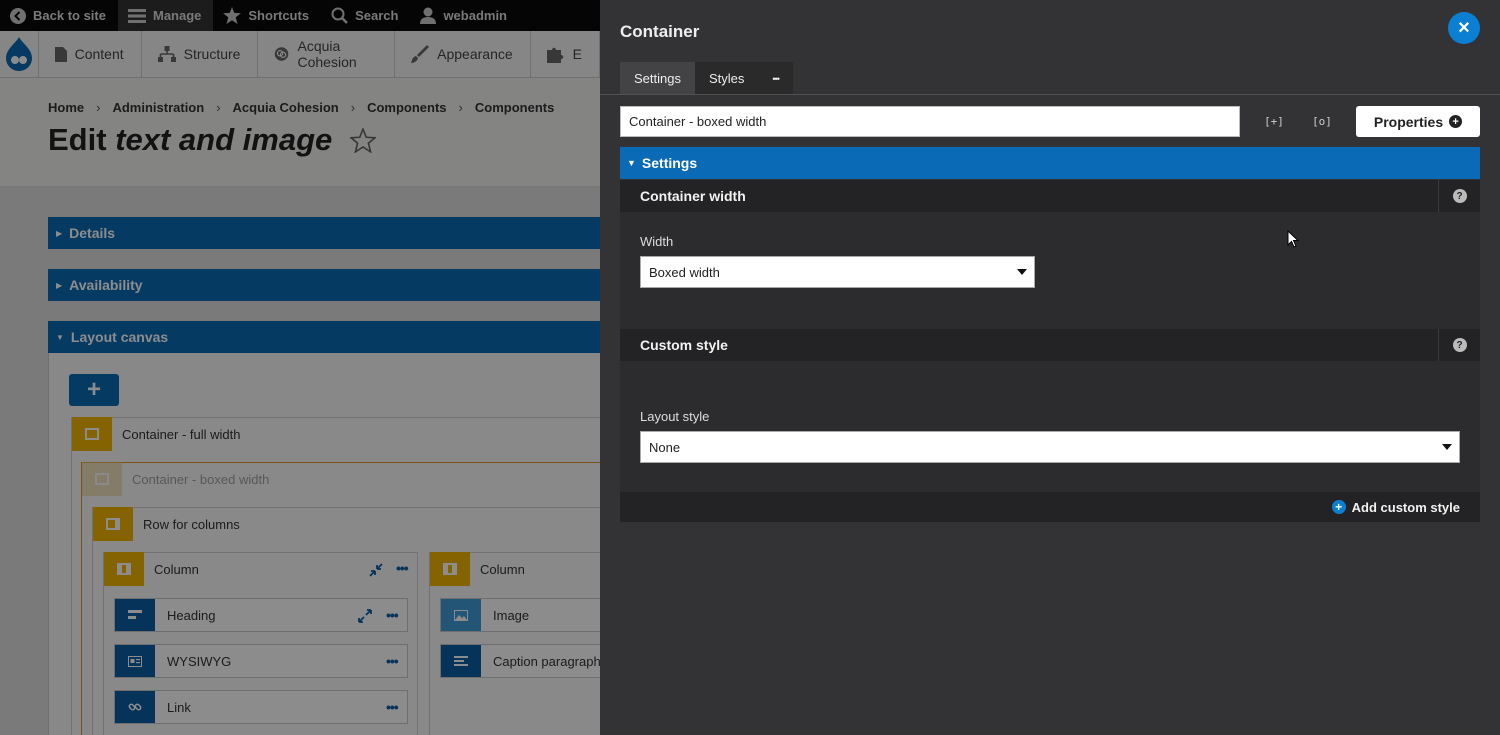 The width and height of the screenshot is (1500, 735). I want to click on availability-panel-label: Availability, so click(106, 285).